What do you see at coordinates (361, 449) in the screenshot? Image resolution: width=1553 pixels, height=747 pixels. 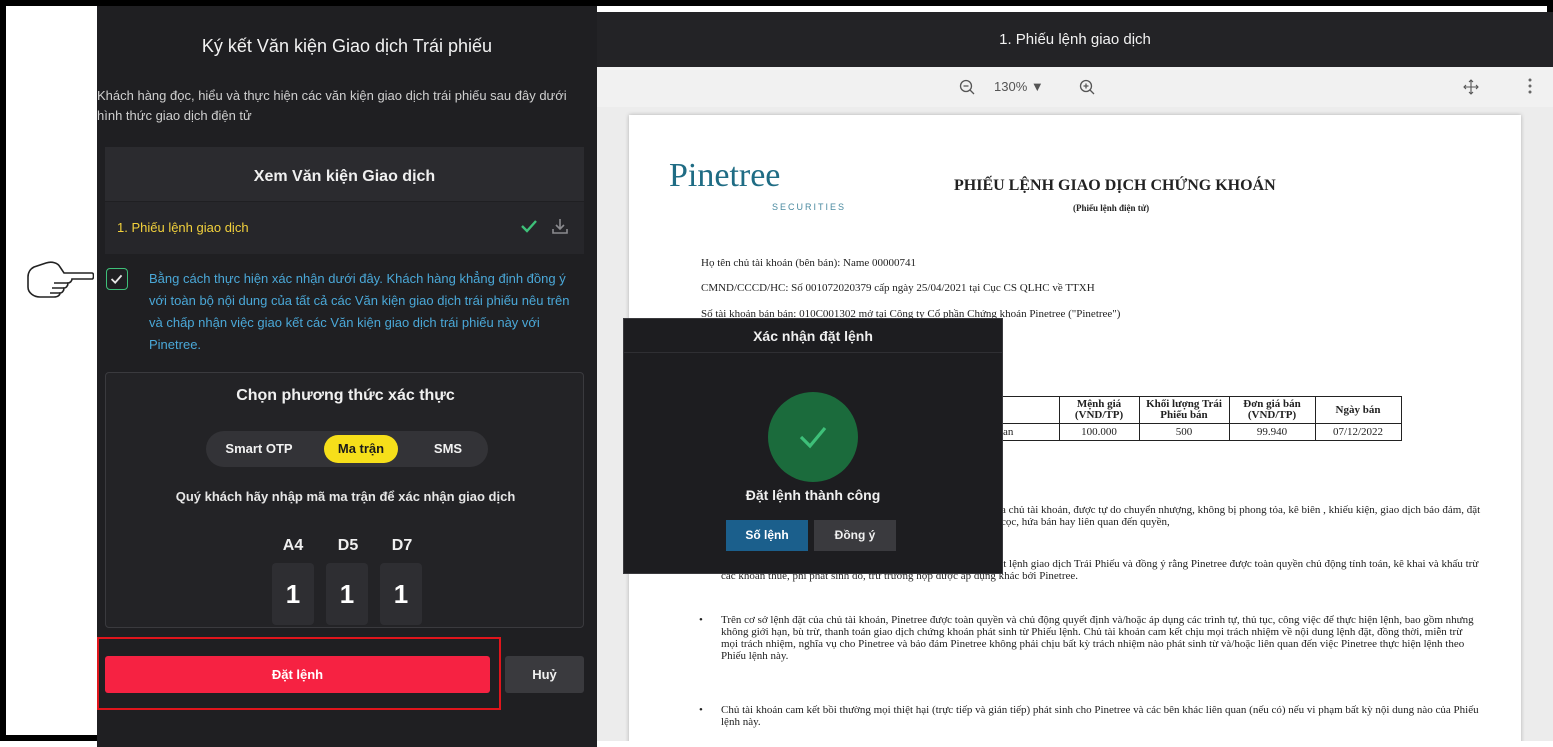 I see `tab-matrix: Ma trận` at bounding box center [361, 449].